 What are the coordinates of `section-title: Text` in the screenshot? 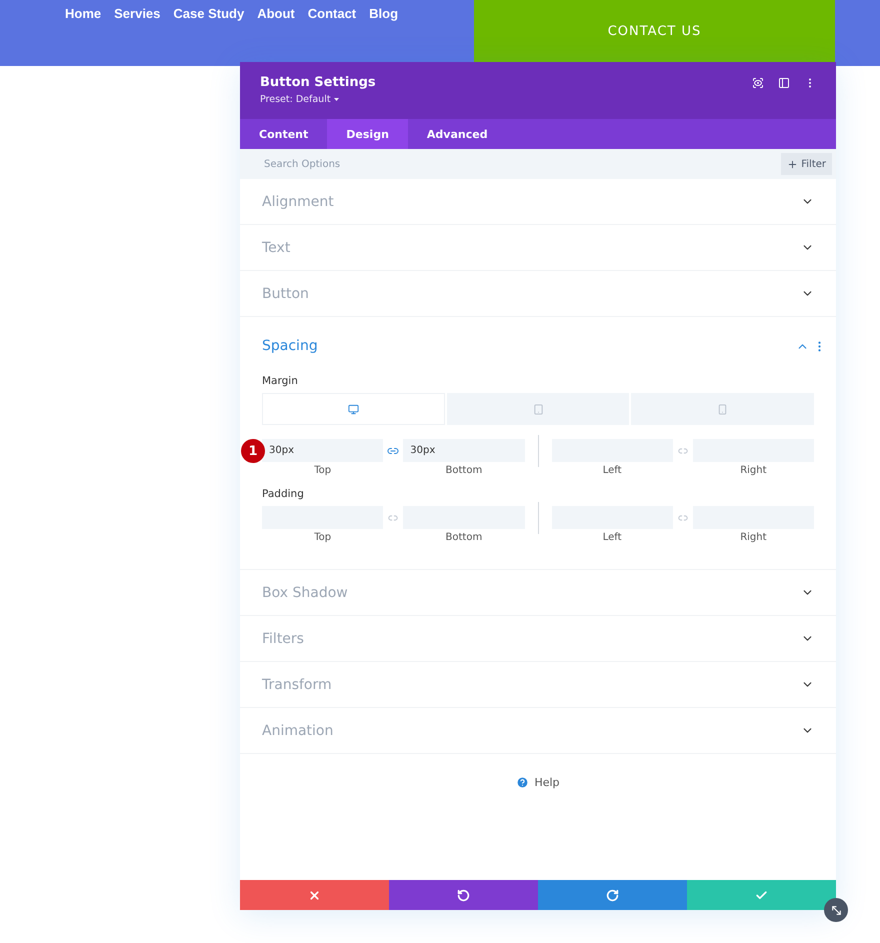 It's located at (276, 248).